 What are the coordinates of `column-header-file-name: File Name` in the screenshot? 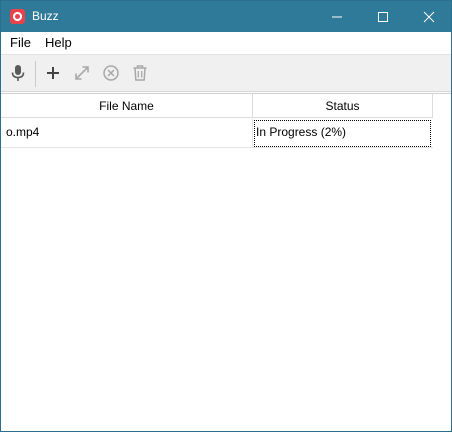 It's located at (127, 106).